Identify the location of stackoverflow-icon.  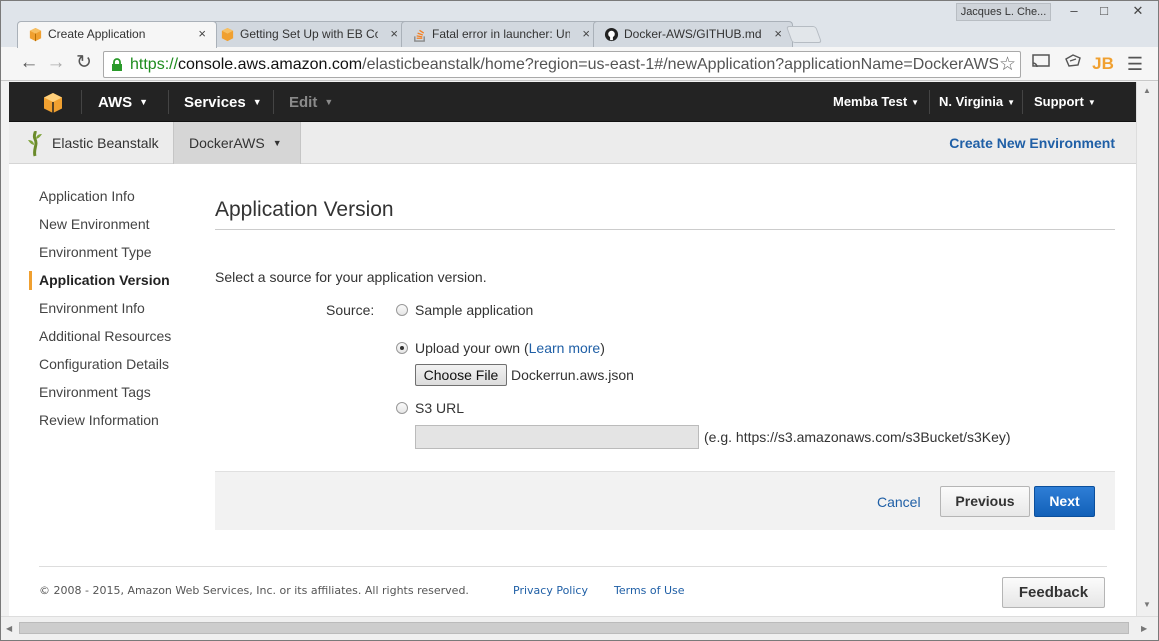
(419, 35).